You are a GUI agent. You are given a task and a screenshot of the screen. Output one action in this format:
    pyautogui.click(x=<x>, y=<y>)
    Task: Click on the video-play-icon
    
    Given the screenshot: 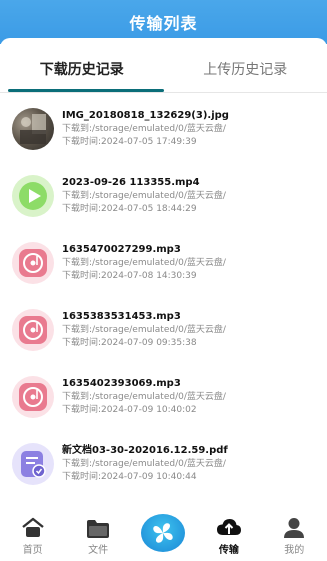 What is the action you would take?
    pyautogui.click(x=33, y=195)
    